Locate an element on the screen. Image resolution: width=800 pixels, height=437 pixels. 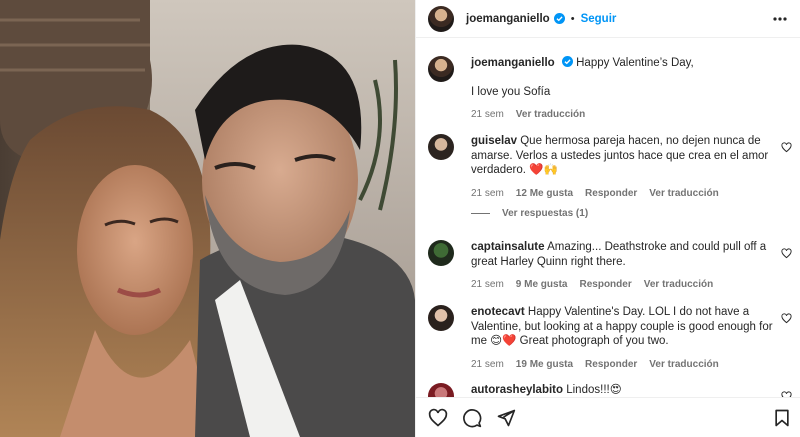
caption-time: 21 sem is located at coordinates (487, 115).